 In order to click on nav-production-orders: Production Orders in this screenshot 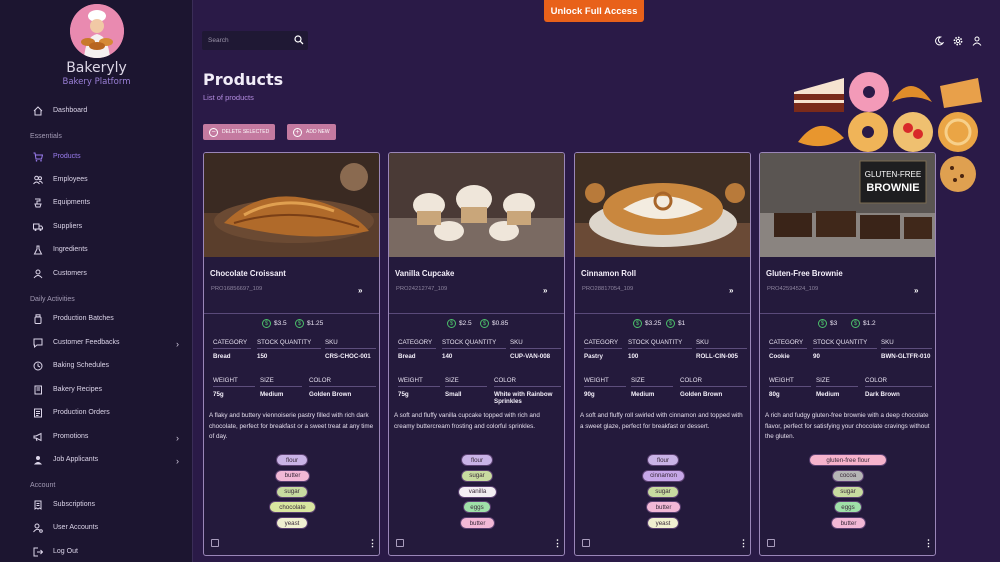, I will do `click(96, 413)`.